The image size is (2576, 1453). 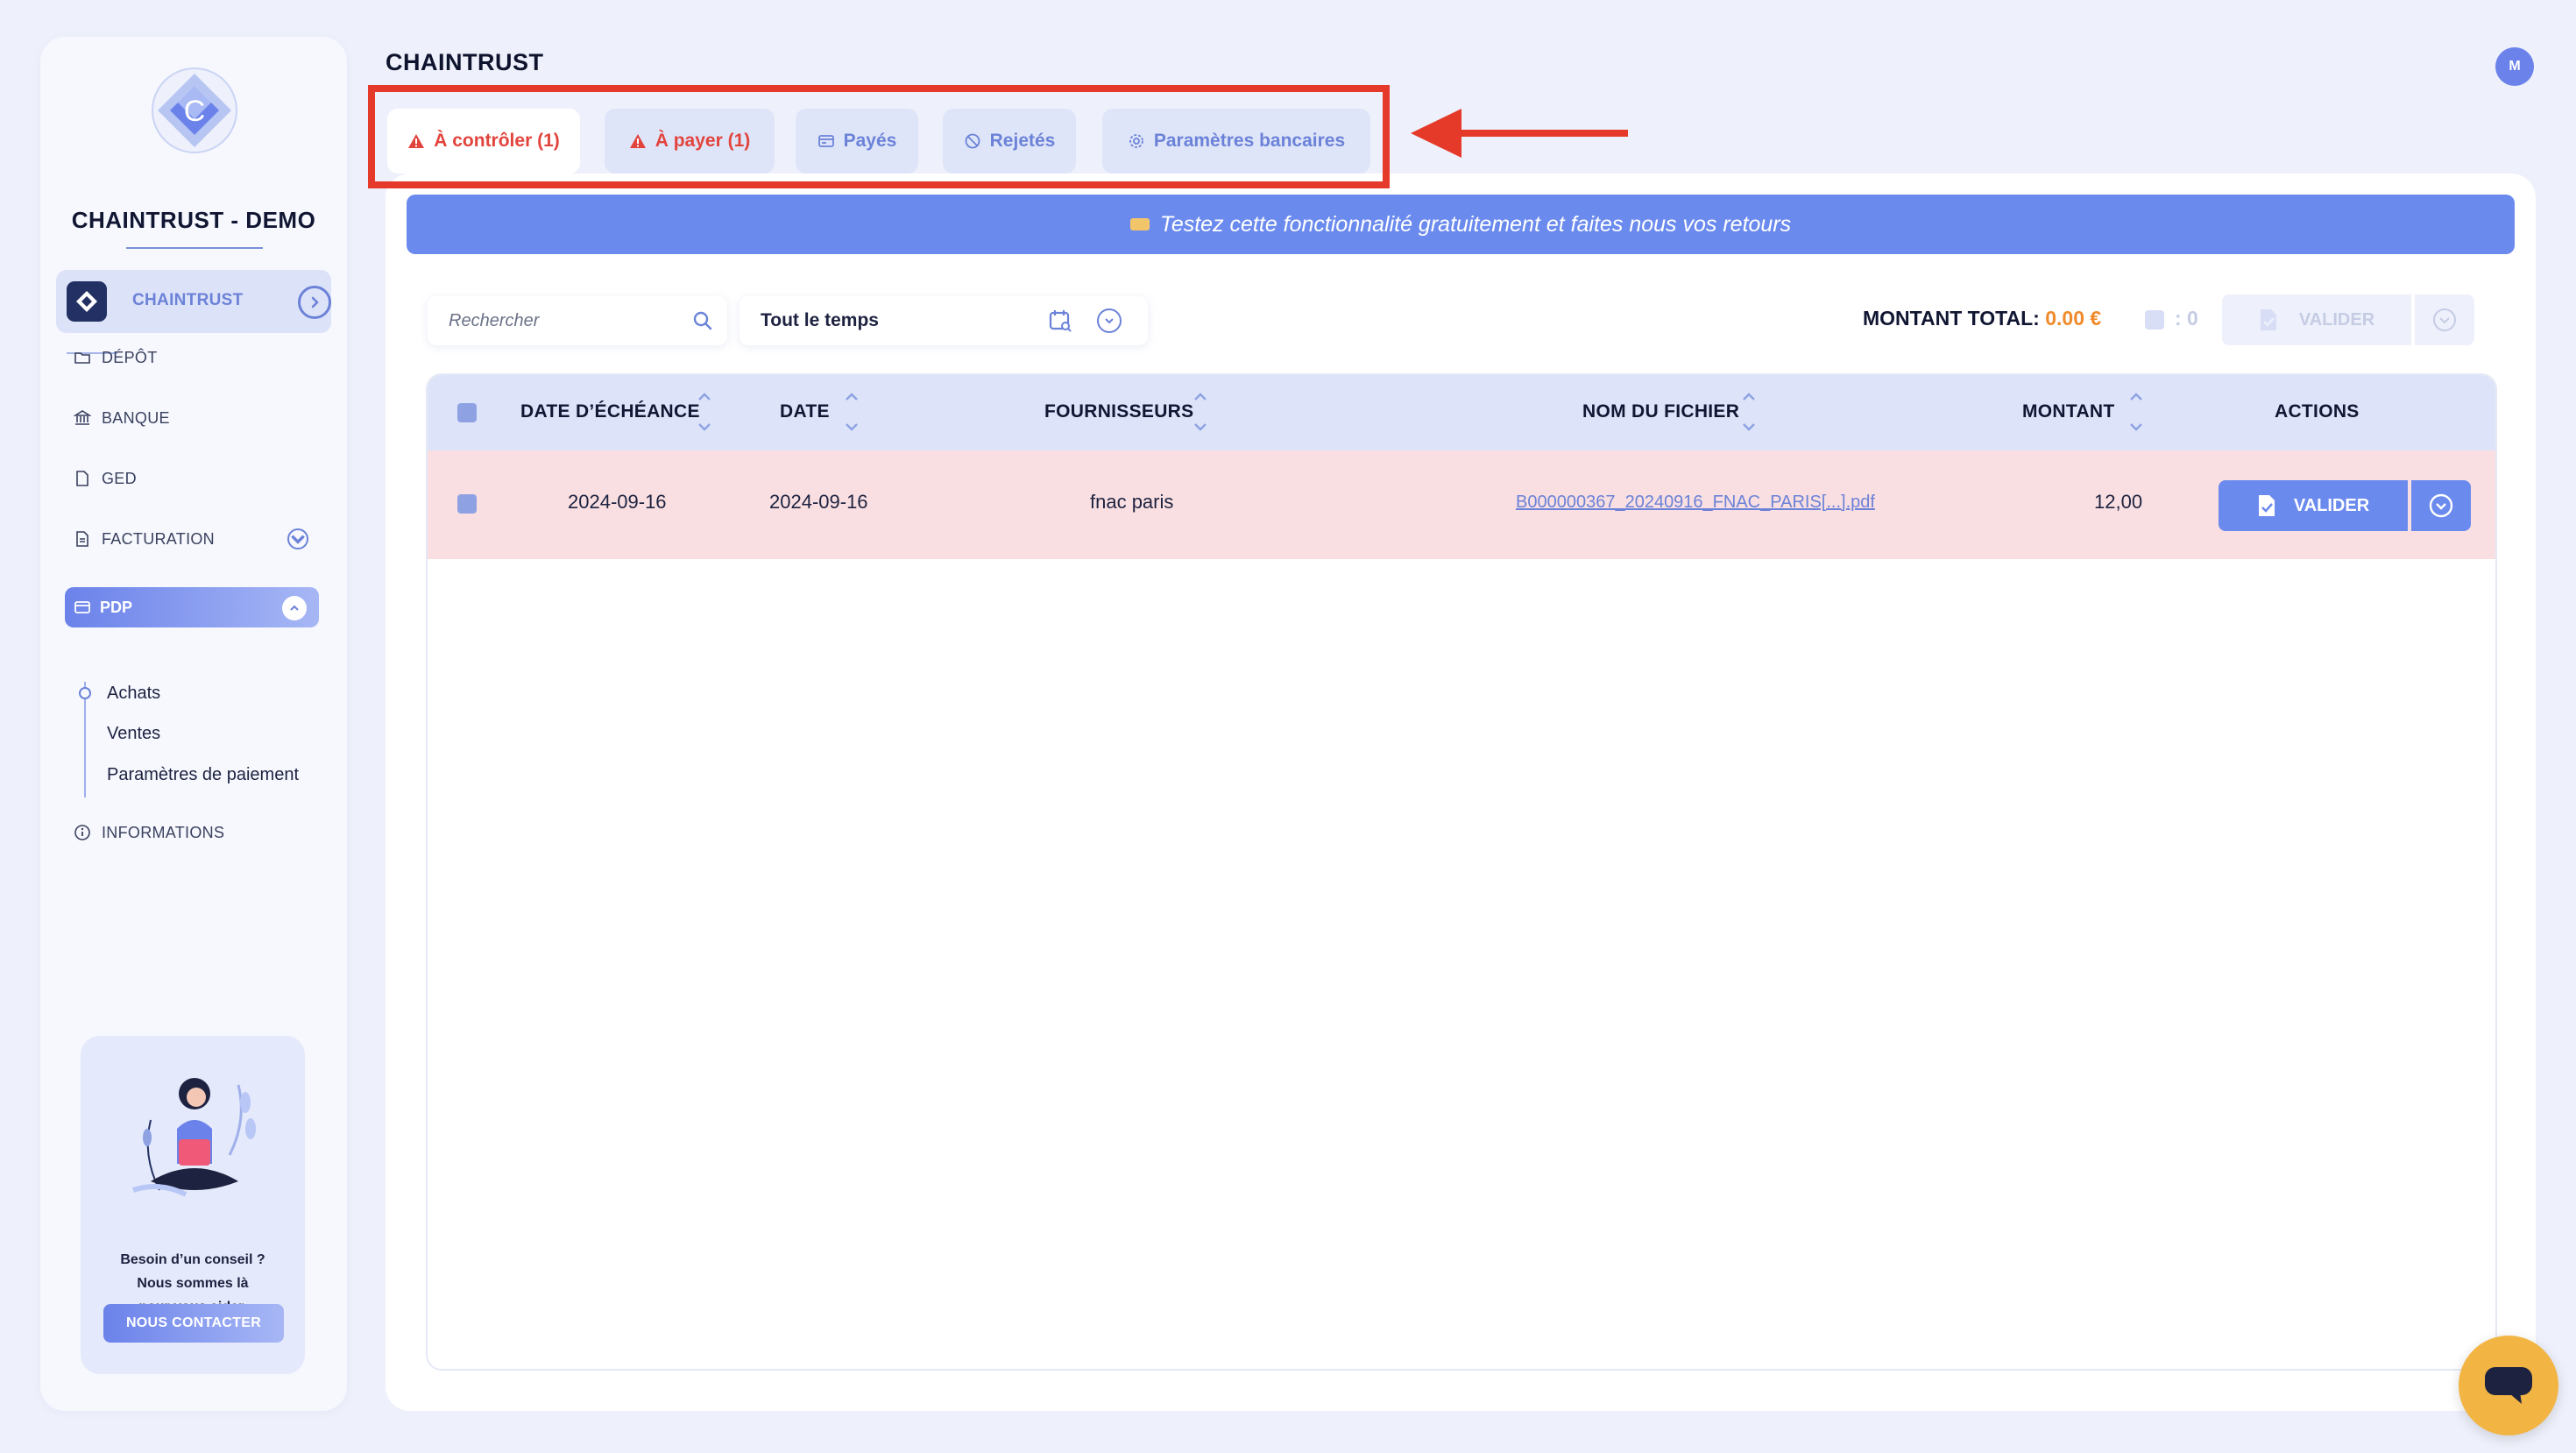 What do you see at coordinates (944, 320) in the screenshot?
I see `period-select: Tout le temps` at bounding box center [944, 320].